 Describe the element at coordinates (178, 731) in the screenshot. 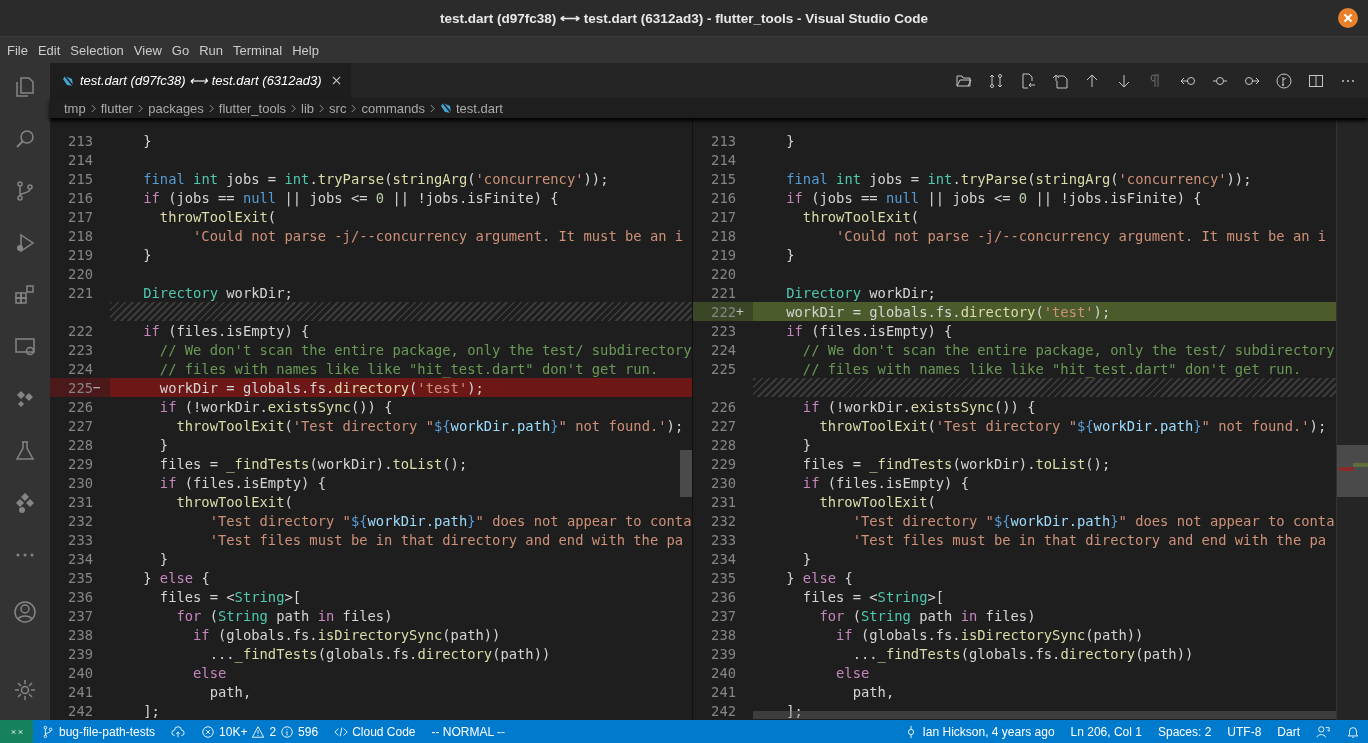

I see `cloud-upload-icon` at that location.